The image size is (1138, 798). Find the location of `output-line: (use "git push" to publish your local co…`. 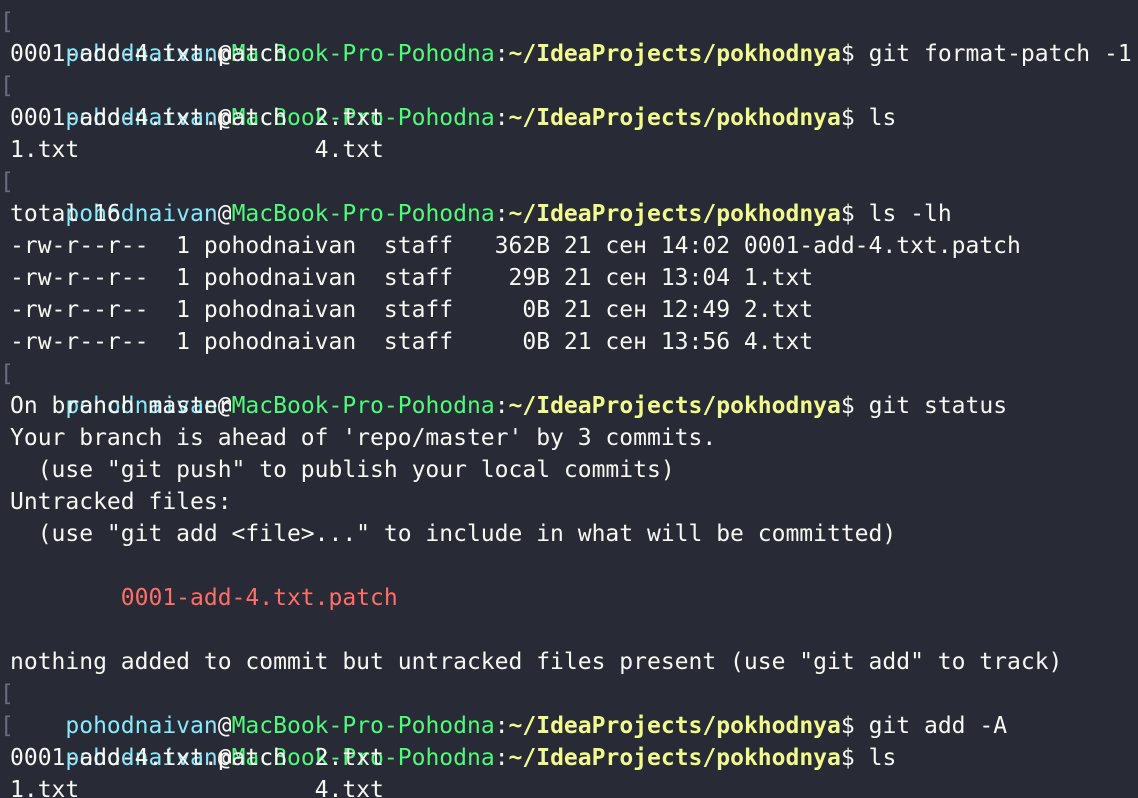

output-line: (use "git push" to publish your local co… is located at coordinates (342, 470).